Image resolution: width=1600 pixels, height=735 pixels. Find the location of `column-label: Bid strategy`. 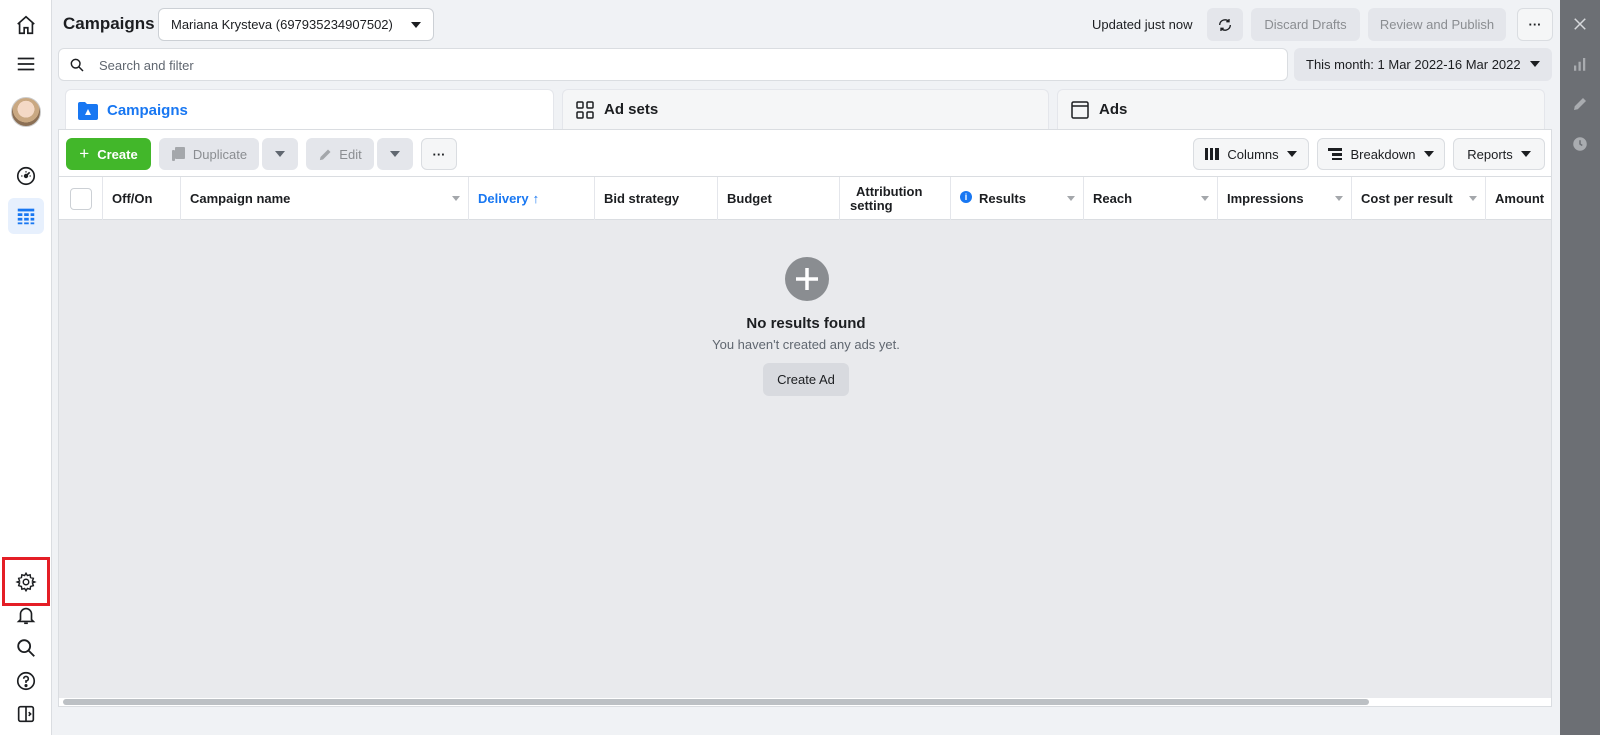

column-label: Bid strategy is located at coordinates (642, 198).